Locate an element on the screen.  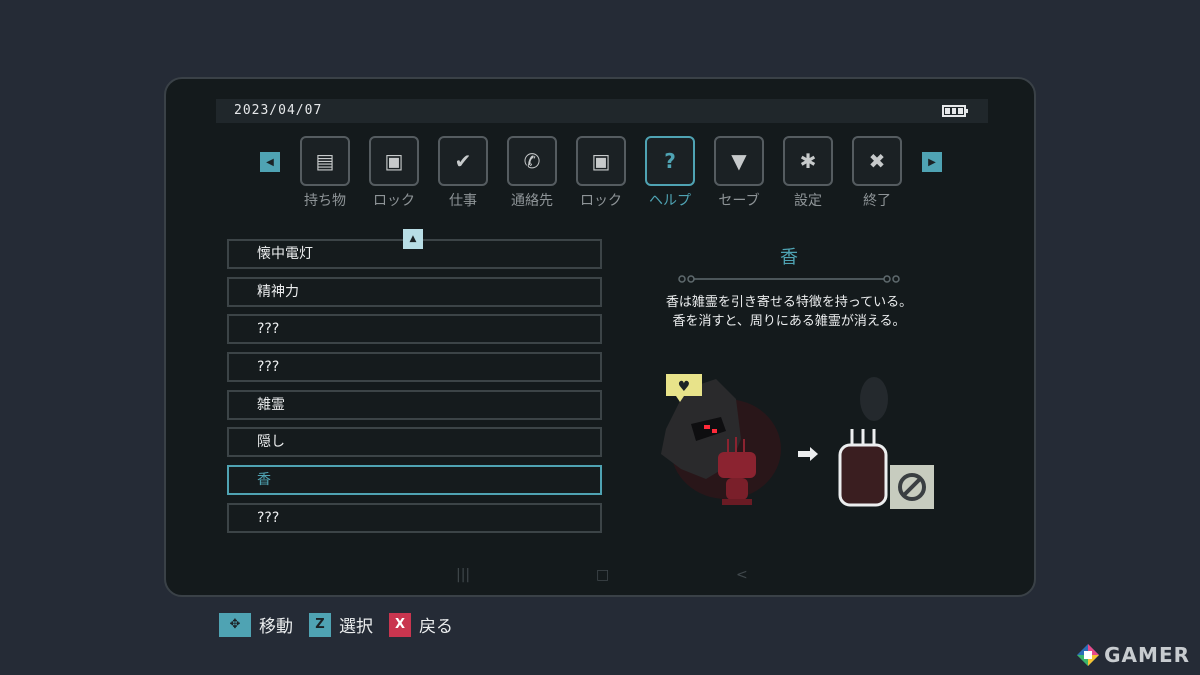
description-line: 香は雑霊を引き寄せる特徴を持っている。 is located at coordinates (789, 302).